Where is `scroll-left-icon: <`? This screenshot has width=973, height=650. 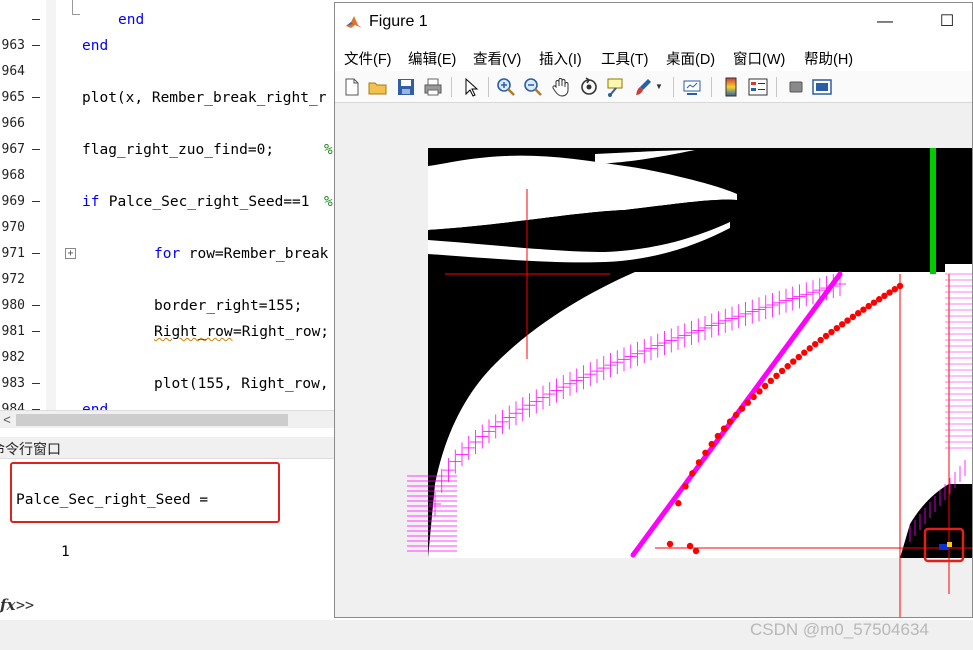 scroll-left-icon: < is located at coordinates (7, 420).